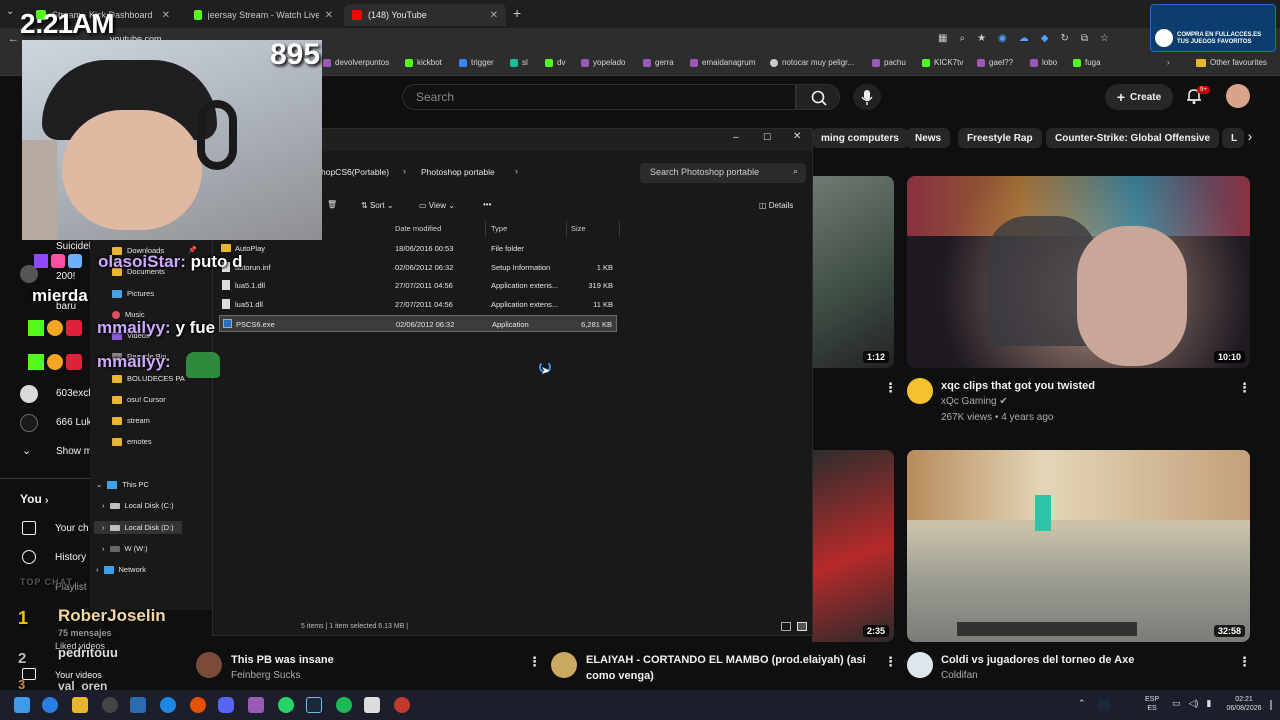 Image resolution: width=1280 pixels, height=720 pixels. What do you see at coordinates (1231, 62) in the screenshot?
I see `other-favourites: Other favourites` at bounding box center [1231, 62].